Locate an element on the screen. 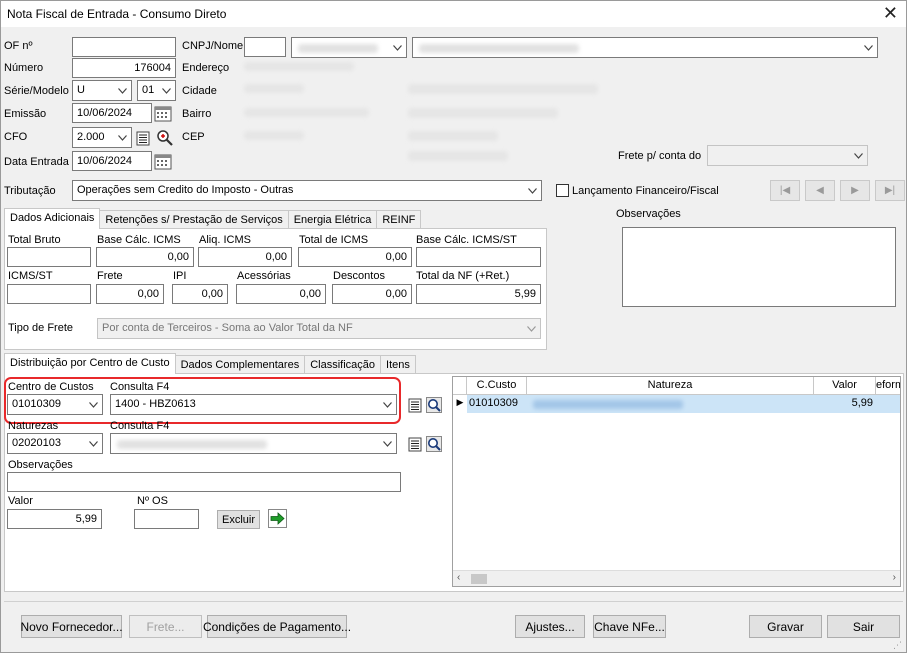 This screenshot has height=653, width=907. total-bruto-input is located at coordinates (49, 257).